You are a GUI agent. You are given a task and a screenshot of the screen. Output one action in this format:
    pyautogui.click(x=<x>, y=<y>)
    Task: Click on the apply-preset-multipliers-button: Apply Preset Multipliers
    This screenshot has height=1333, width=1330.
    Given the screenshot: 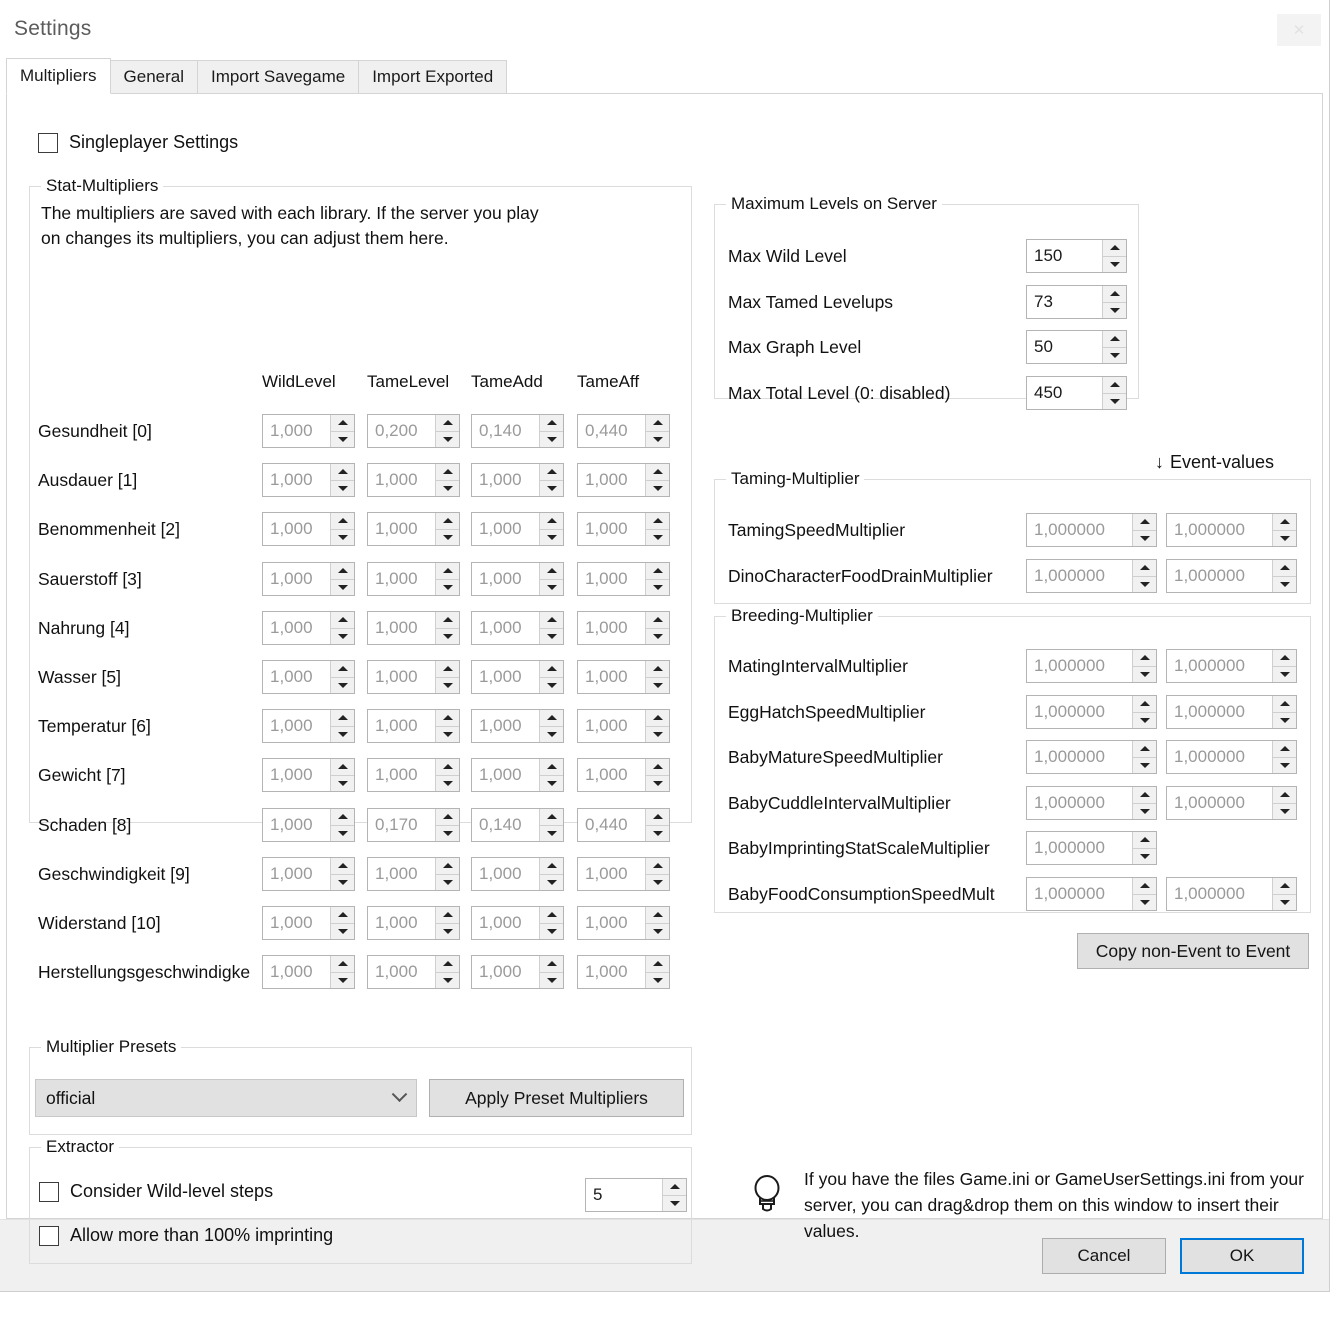 What is the action you would take?
    pyautogui.click(x=556, y=1098)
    